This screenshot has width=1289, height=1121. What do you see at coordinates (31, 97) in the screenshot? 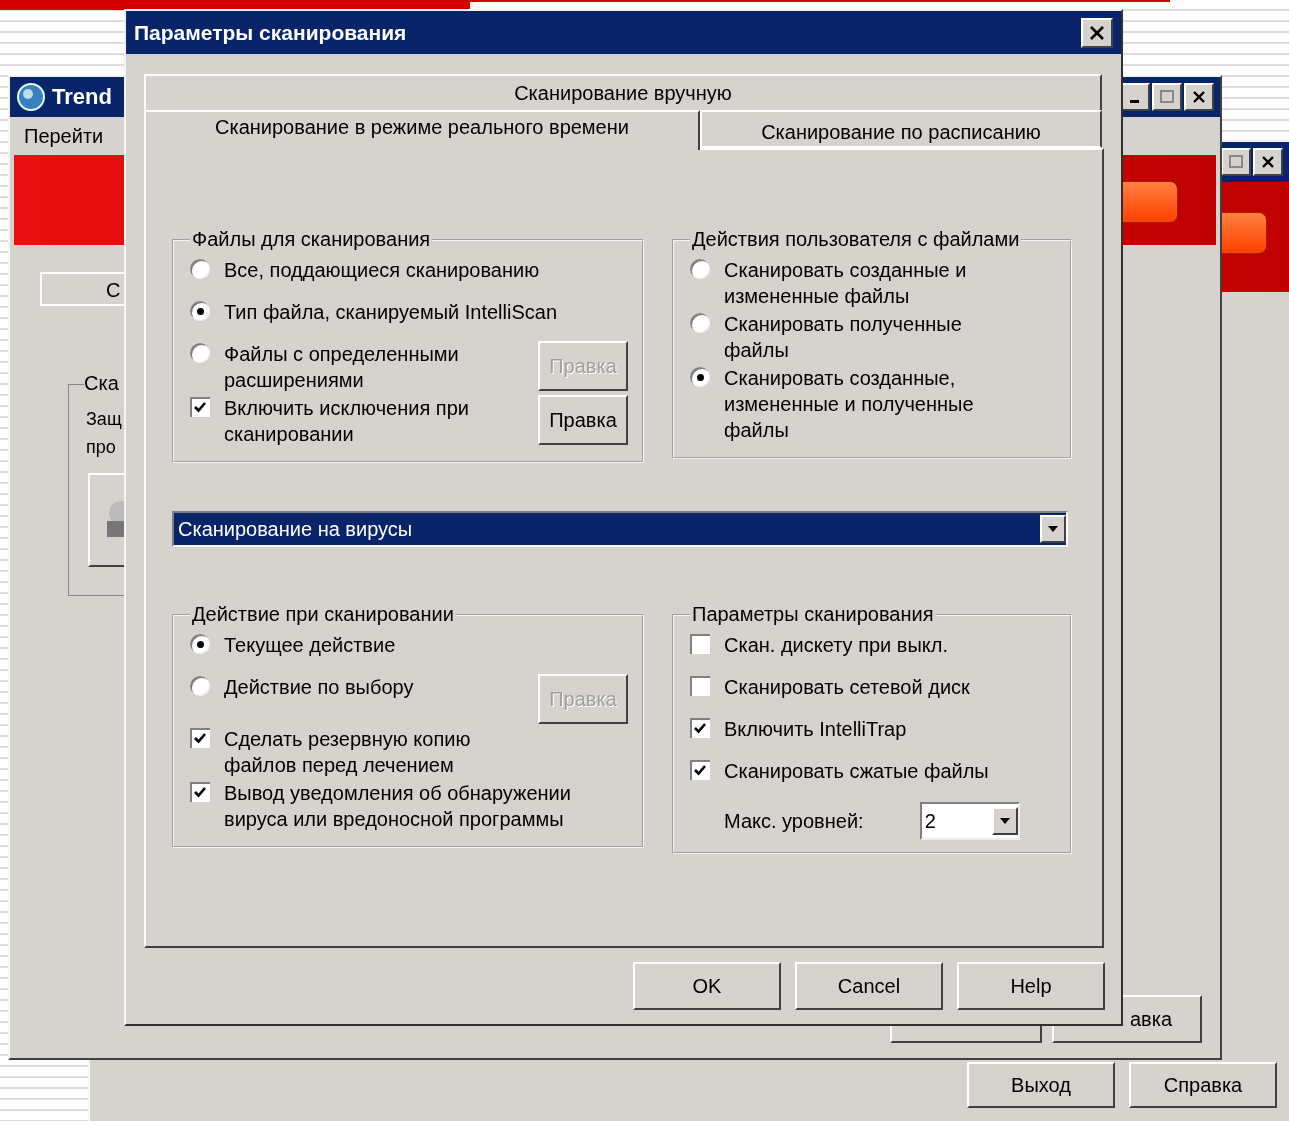
I see `globe-icon` at bounding box center [31, 97].